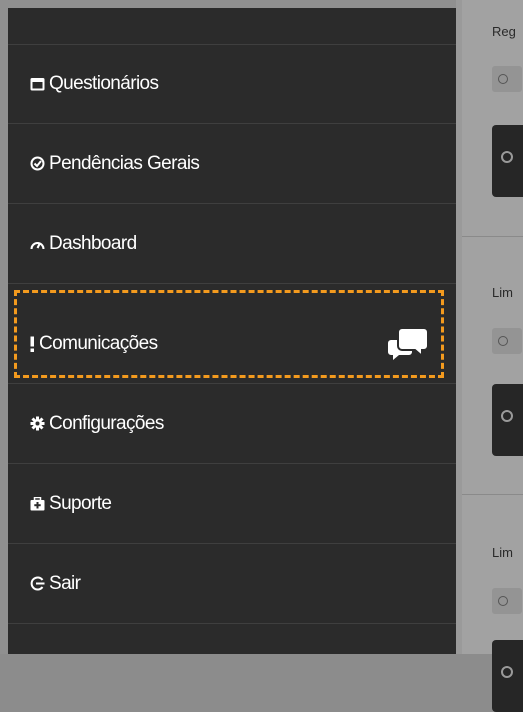  What do you see at coordinates (106, 423) in the screenshot?
I see `sidebar-item-label: Configurações` at bounding box center [106, 423].